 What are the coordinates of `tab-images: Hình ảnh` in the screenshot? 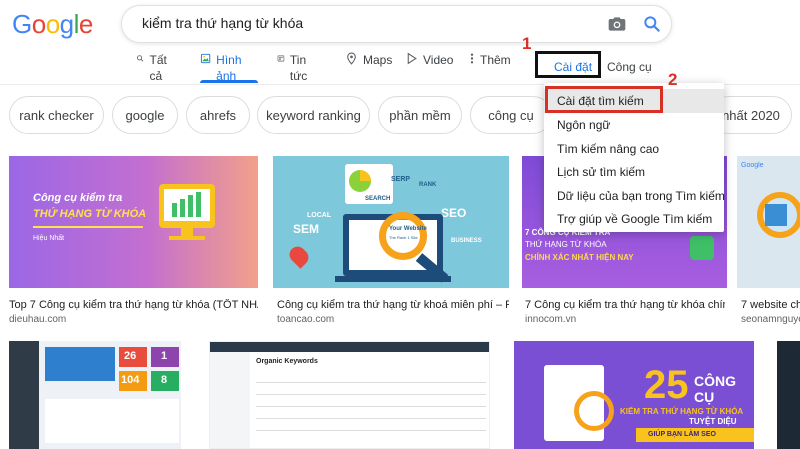 It's located at (229, 67).